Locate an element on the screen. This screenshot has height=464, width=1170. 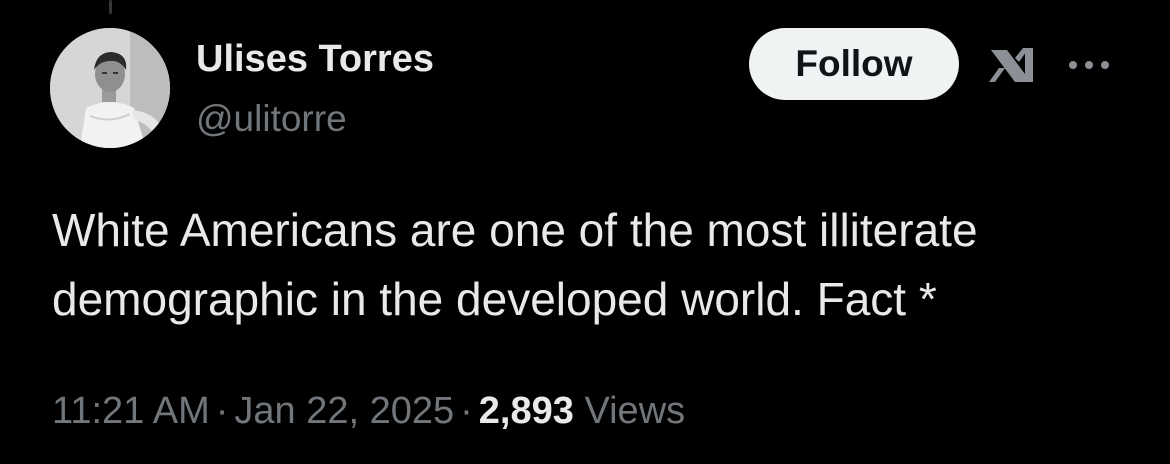
avatar is located at coordinates (110, 88).